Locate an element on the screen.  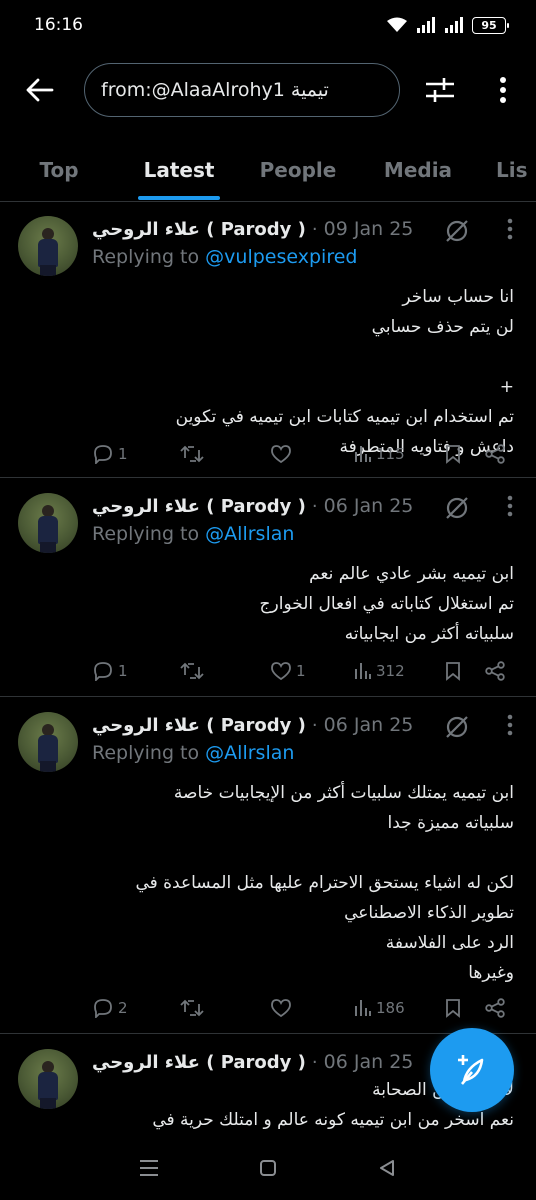
wifi-icon is located at coordinates (397, 24).